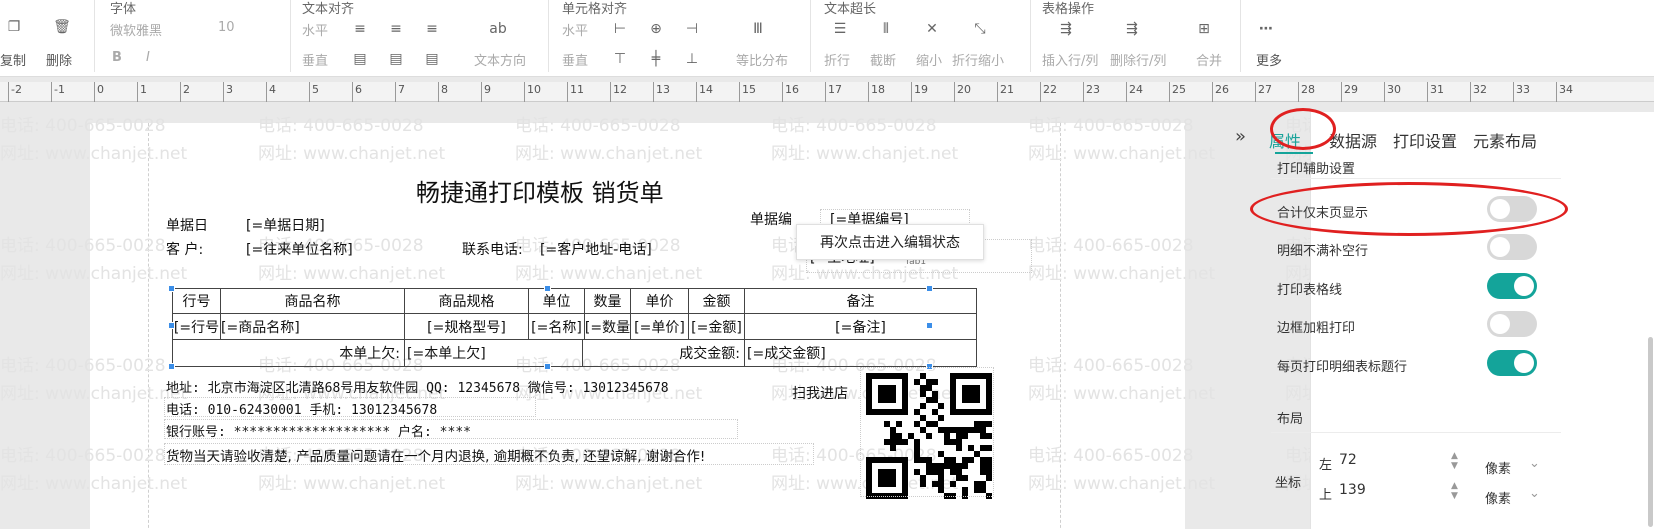 This screenshot has width=1654, height=529. I want to click on table-header-cell: 行号, so click(197, 301).